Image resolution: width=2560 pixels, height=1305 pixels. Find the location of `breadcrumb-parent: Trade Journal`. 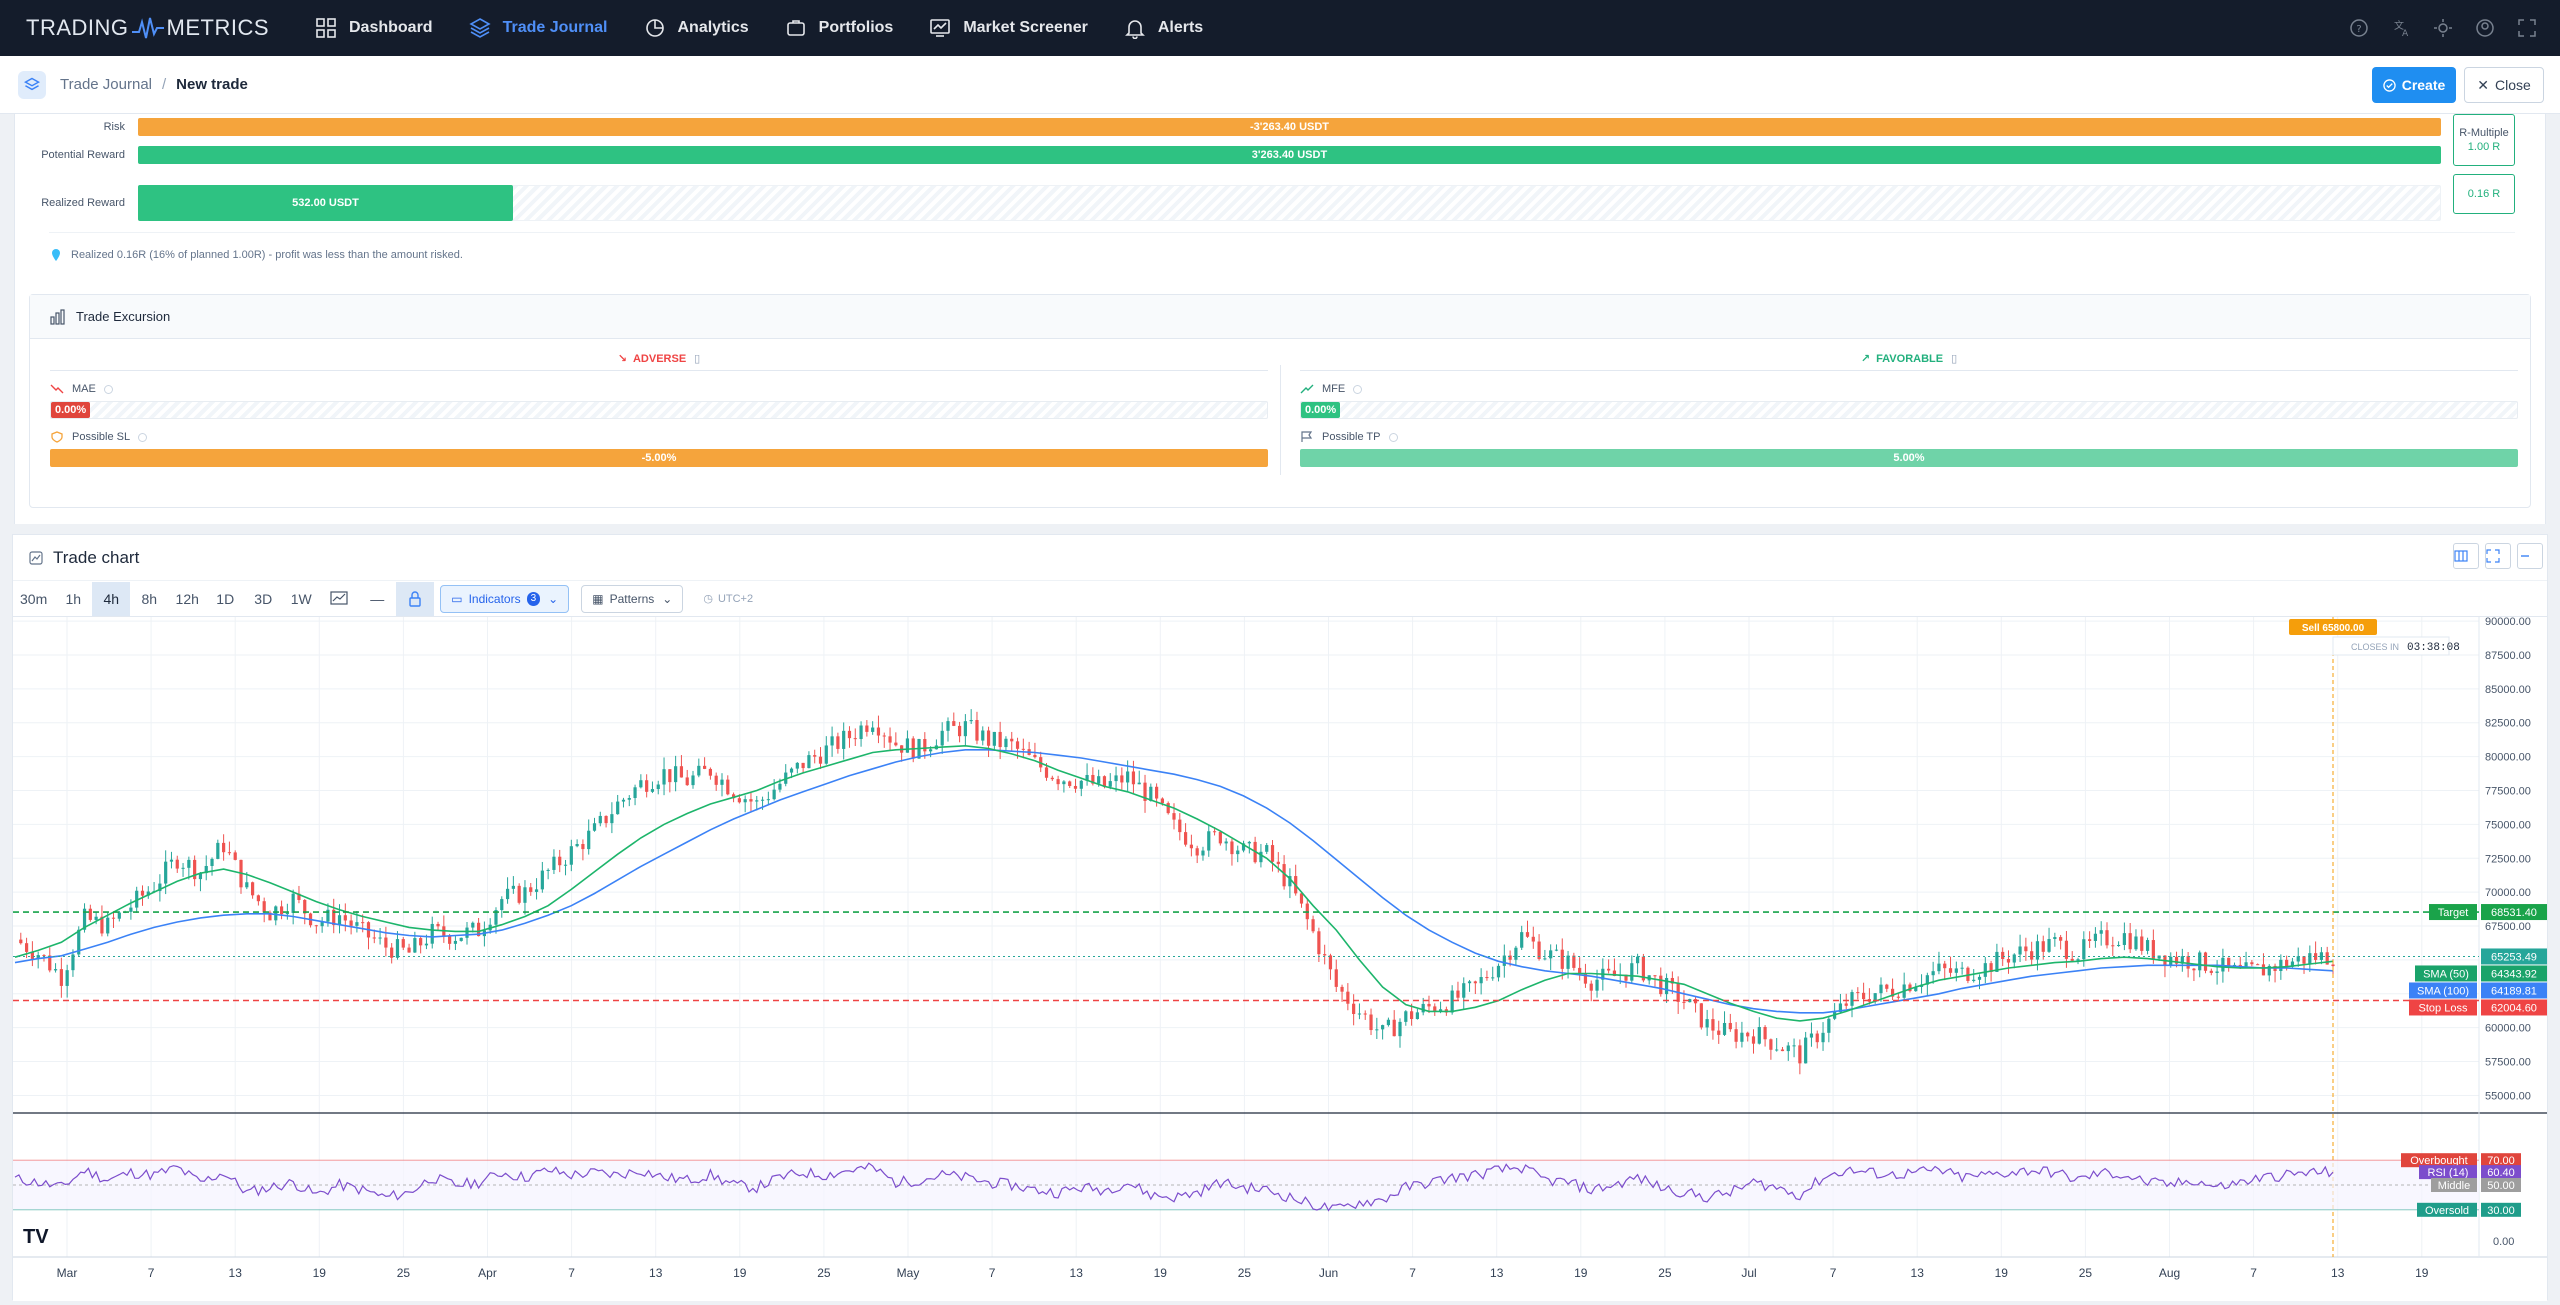

breadcrumb-parent: Trade Journal is located at coordinates (106, 84).